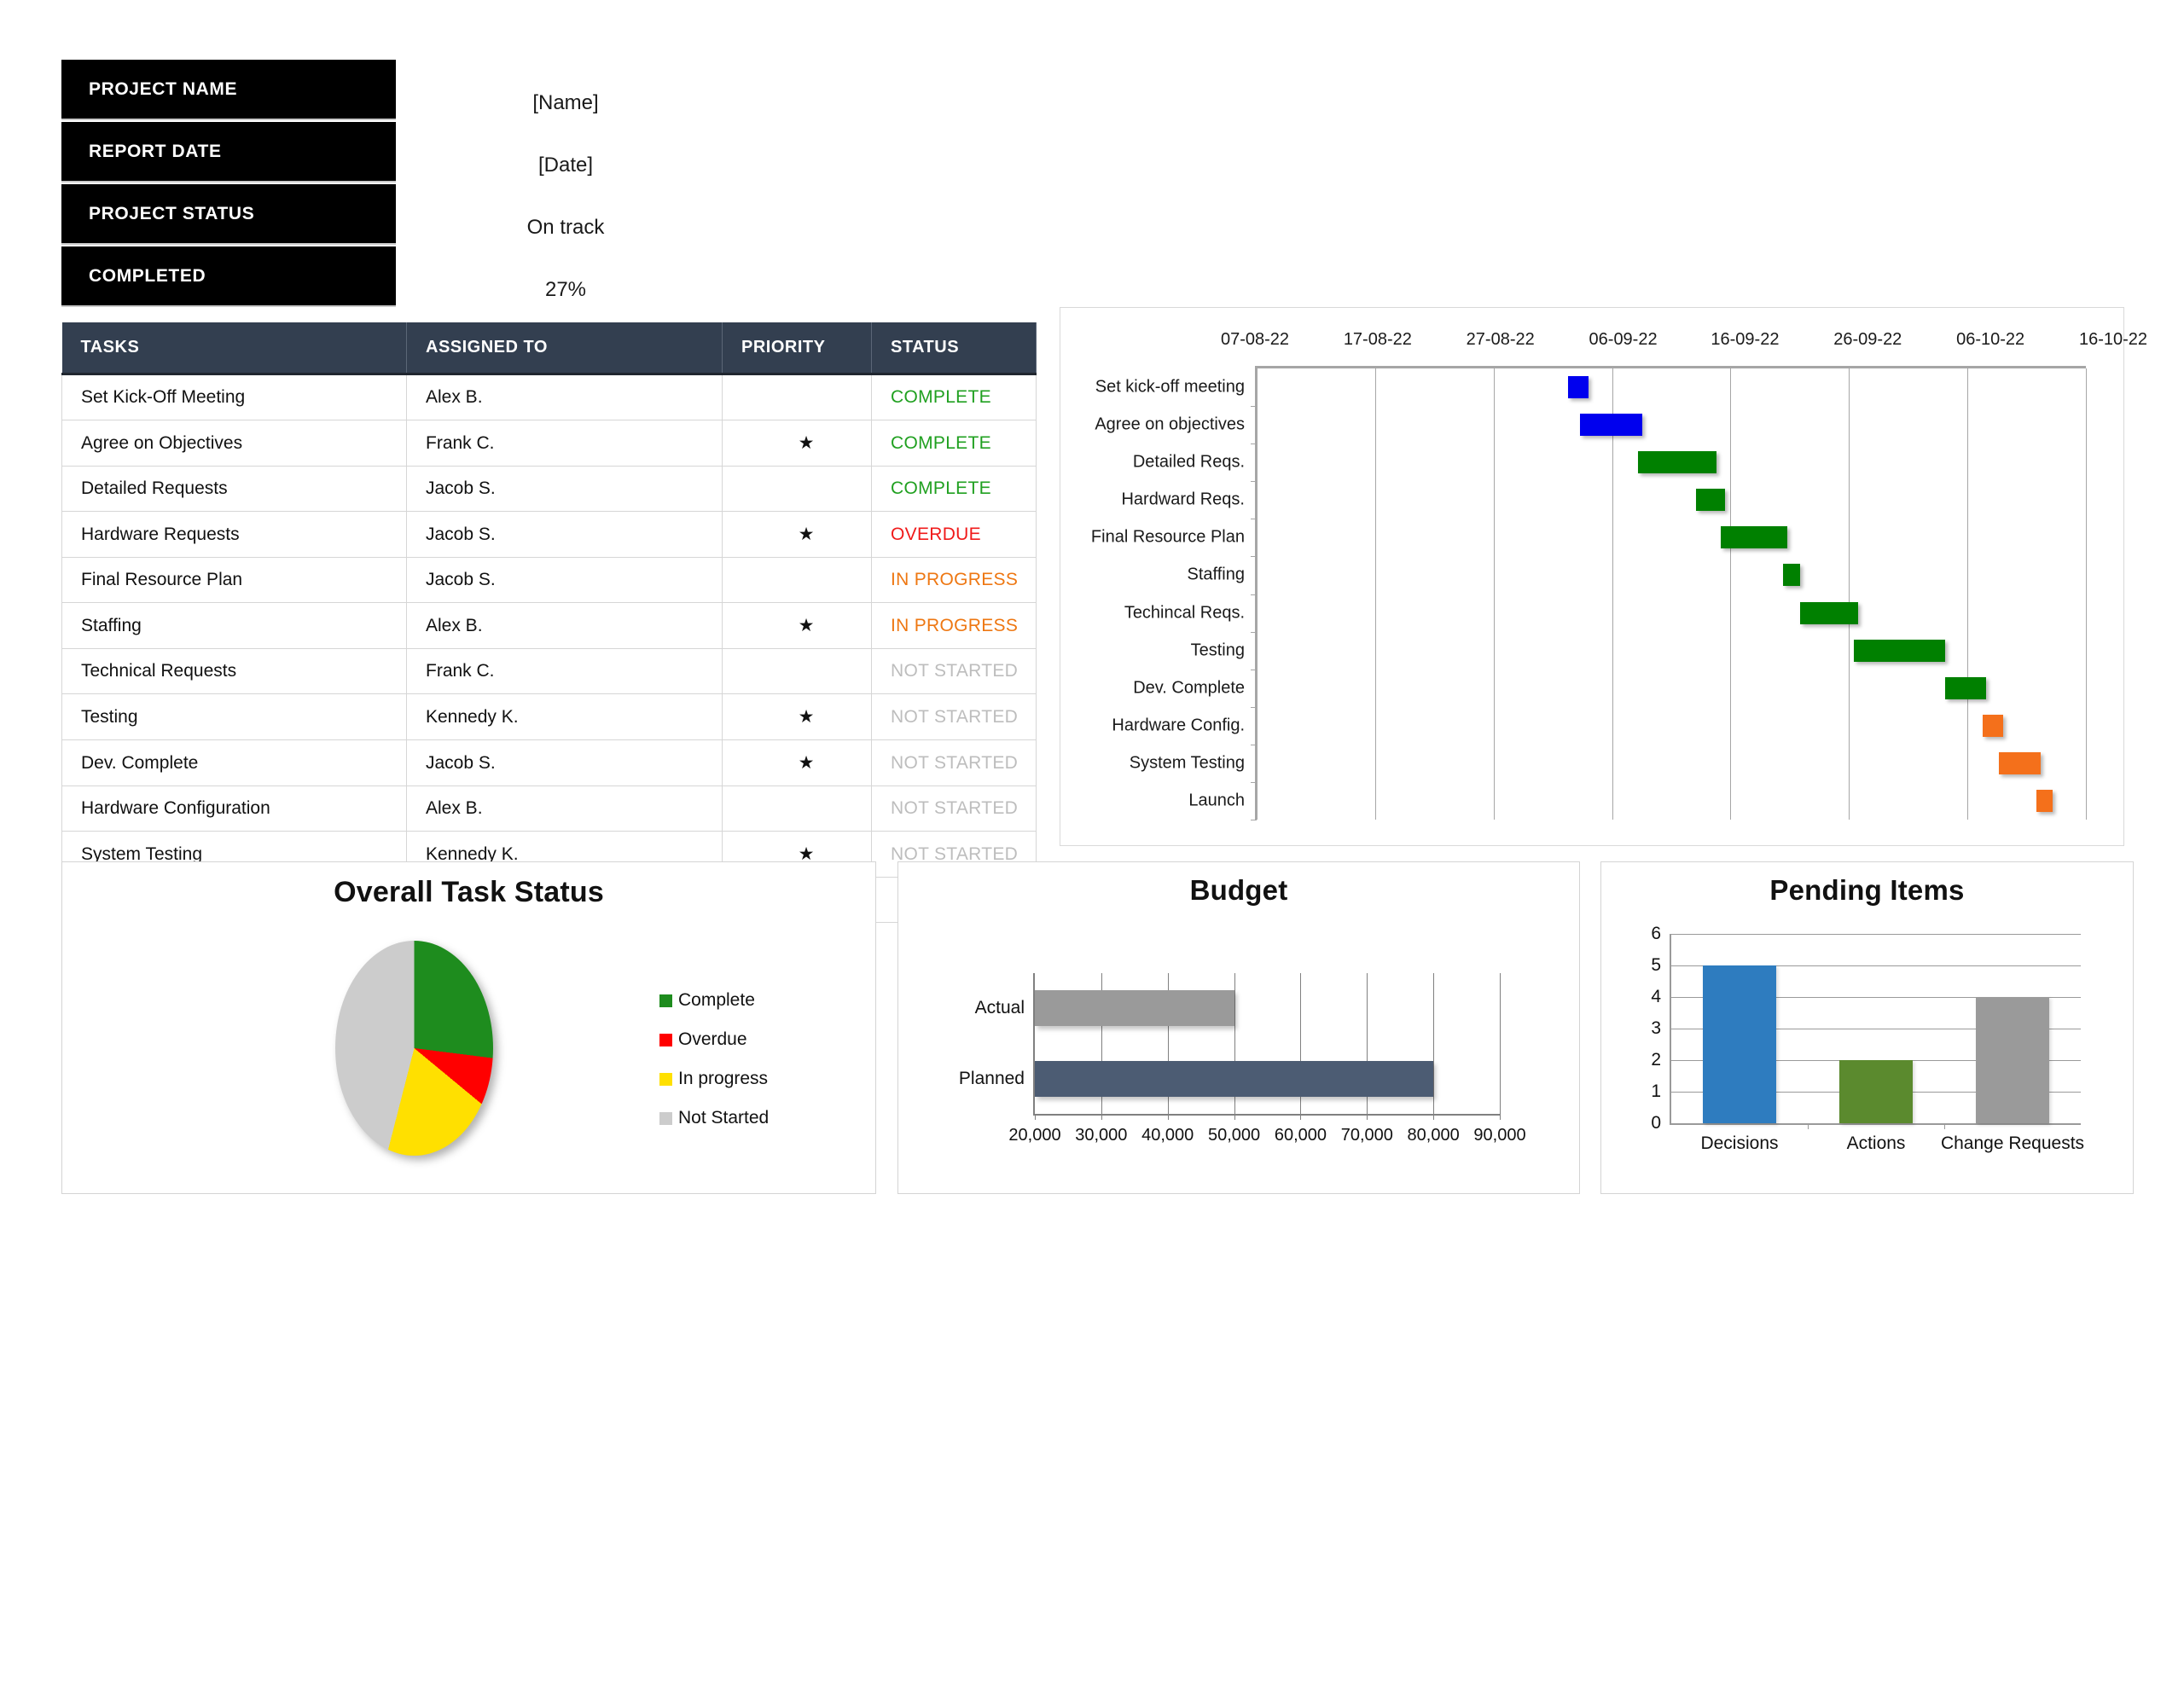  I want to click on cell-task: Technical Requests, so click(234, 671).